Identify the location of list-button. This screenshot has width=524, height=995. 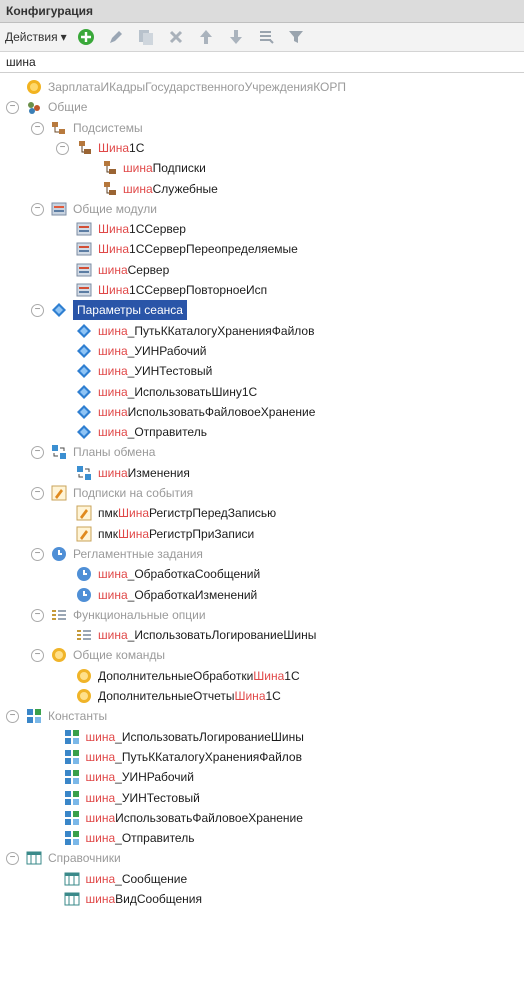
(266, 37).